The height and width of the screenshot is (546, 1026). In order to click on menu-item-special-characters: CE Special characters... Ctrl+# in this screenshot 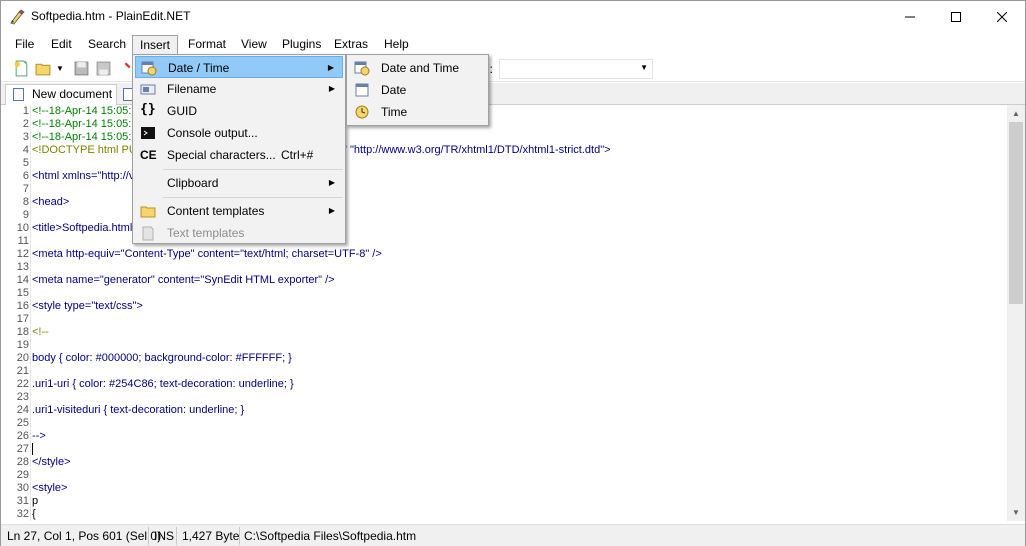, I will do `click(239, 155)`.